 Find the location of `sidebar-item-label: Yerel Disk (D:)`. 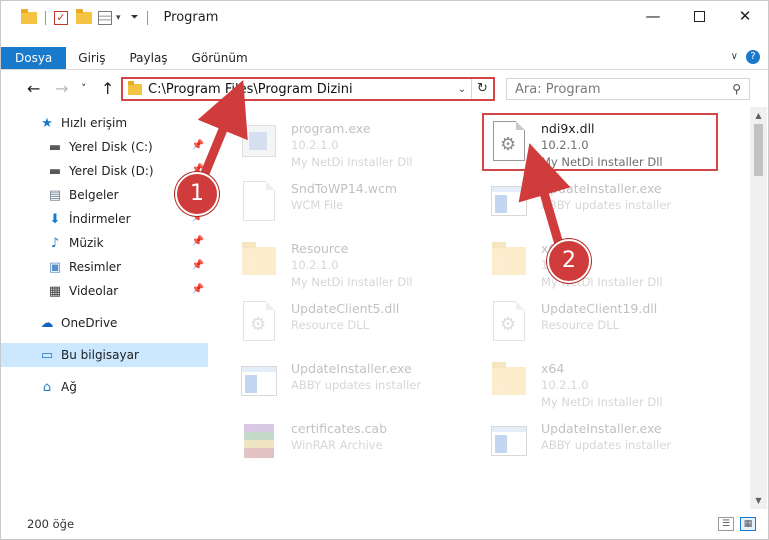

sidebar-item-label: Yerel Disk (D:) is located at coordinates (111, 171).